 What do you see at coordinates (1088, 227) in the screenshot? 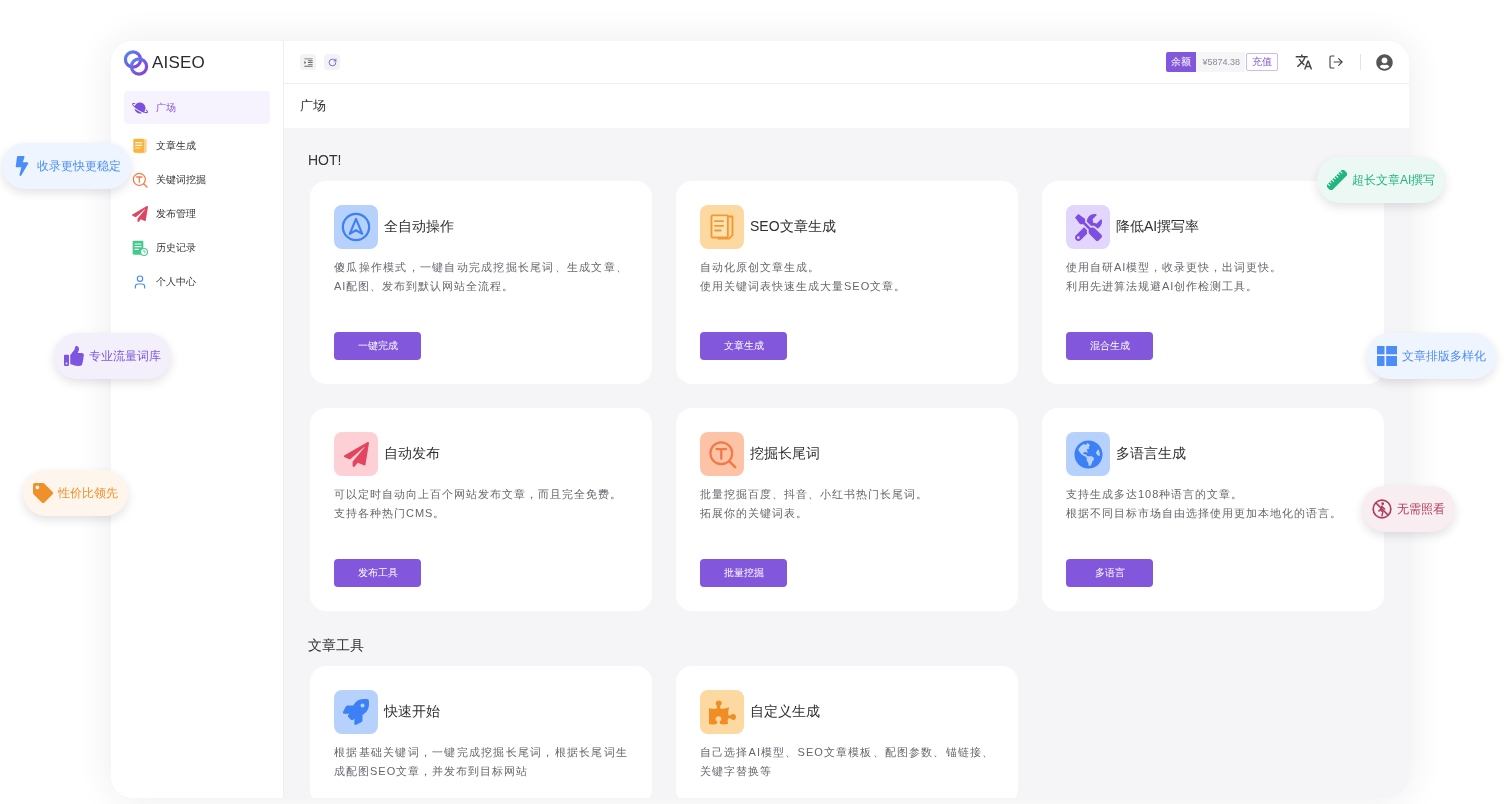
I see `tools-icon` at bounding box center [1088, 227].